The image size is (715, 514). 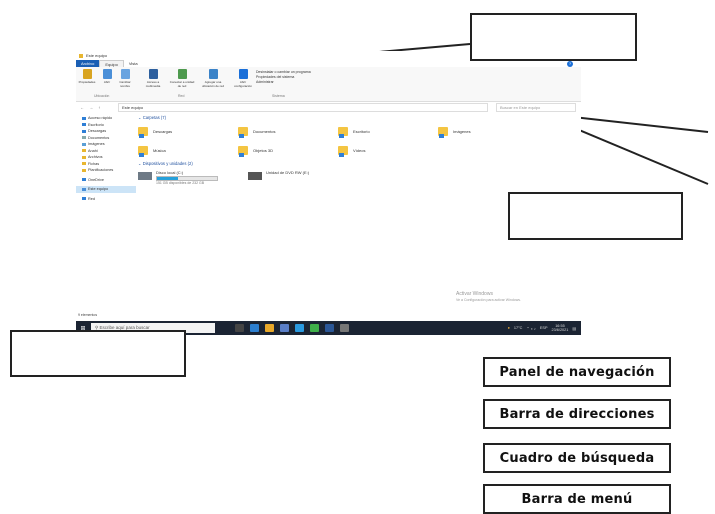 I want to click on add-network-location-button: Agregar una ubicación de red, so click(x=213, y=78).